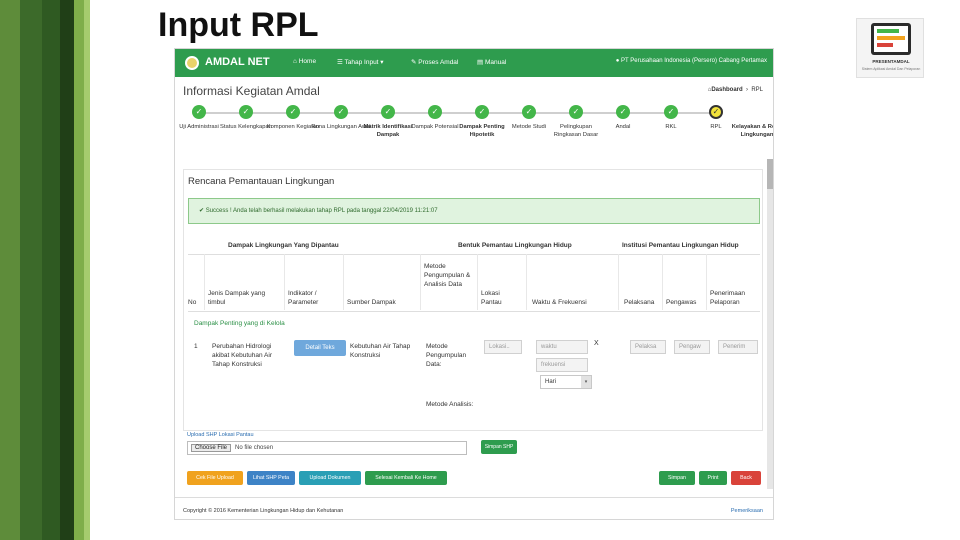 Image resolution: width=960 pixels, height=540 pixels. What do you see at coordinates (261, 181) in the screenshot?
I see `section-title: Rencana Pemantauan Lingkungan` at bounding box center [261, 181].